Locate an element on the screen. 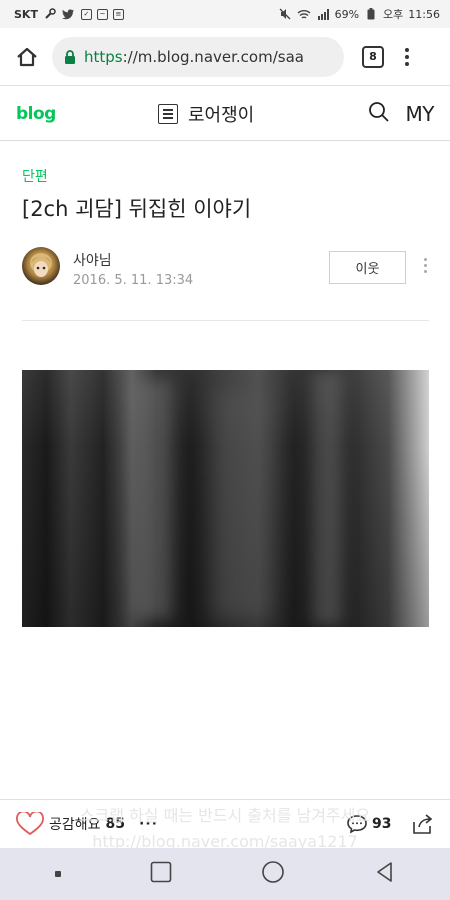 Image resolution: width=450 pixels, height=900 pixels. search-button is located at coordinates (379, 114).